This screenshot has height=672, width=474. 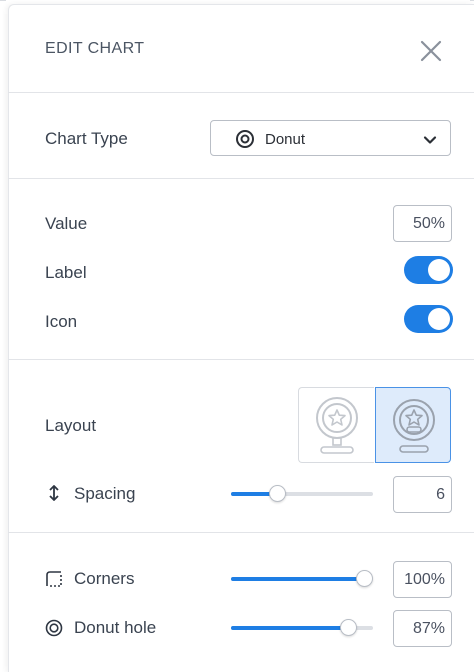 I want to click on spacing-input: 6, so click(x=422, y=494).